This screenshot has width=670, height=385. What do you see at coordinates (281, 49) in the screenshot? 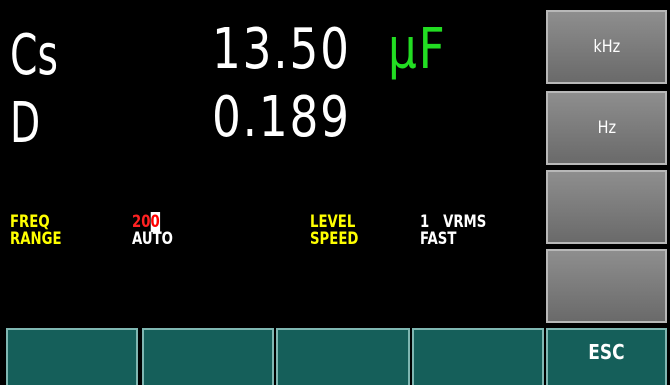
I see `primary-value: 13.50` at bounding box center [281, 49].